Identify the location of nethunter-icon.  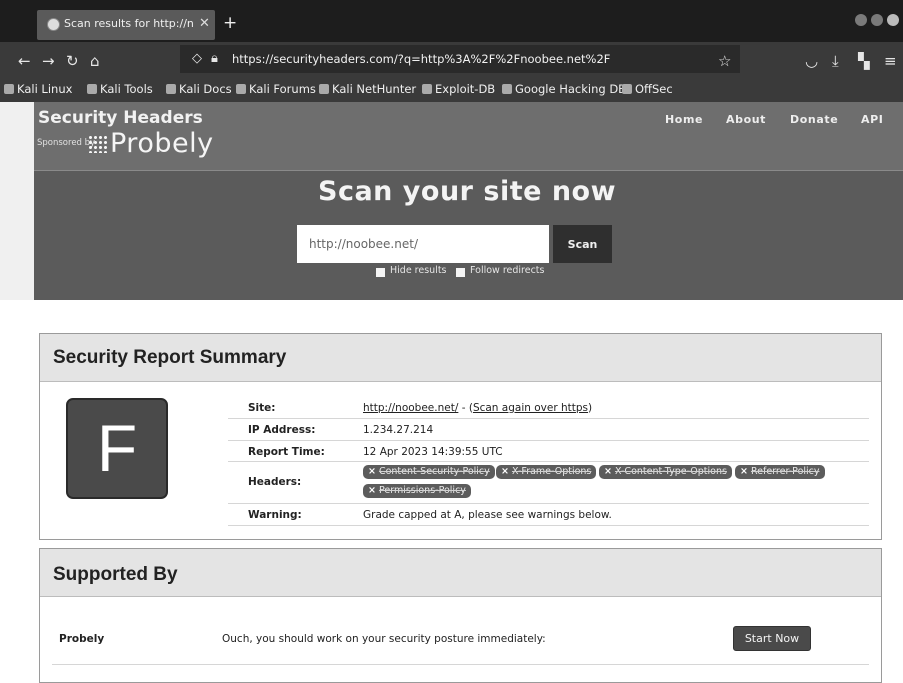
(324, 89).